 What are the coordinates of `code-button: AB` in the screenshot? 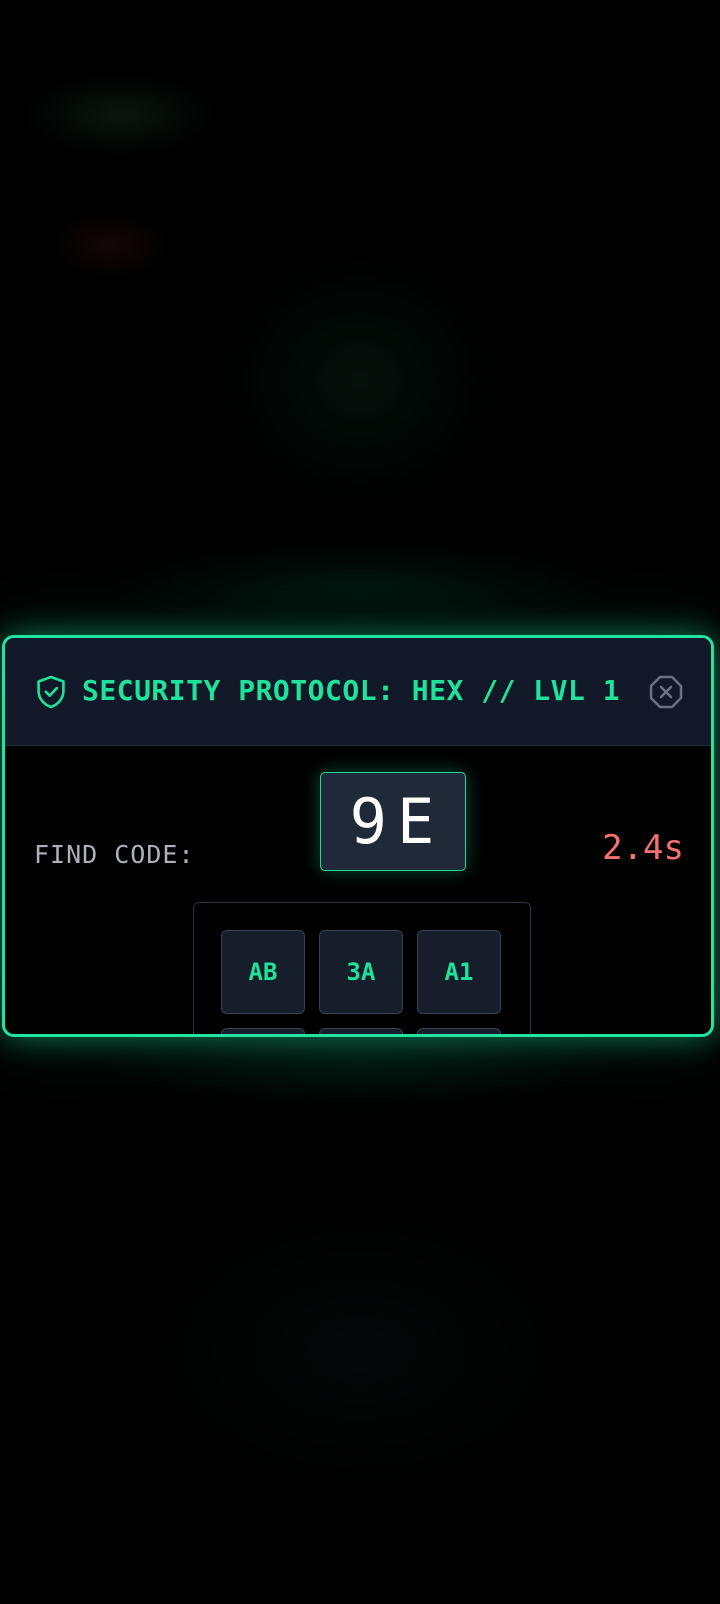 It's located at (263, 972).